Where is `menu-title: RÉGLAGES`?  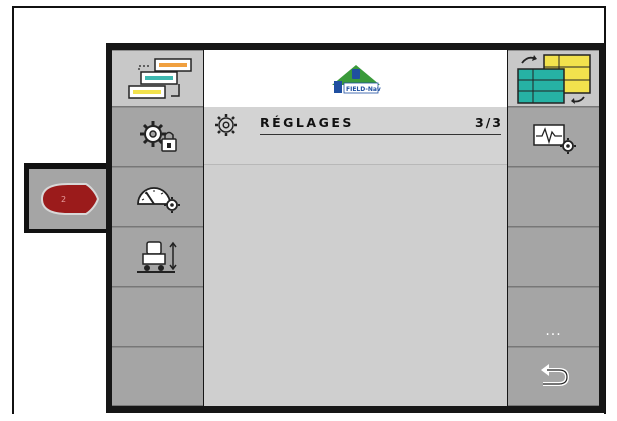 menu-title: RÉGLAGES is located at coordinates (307, 122).